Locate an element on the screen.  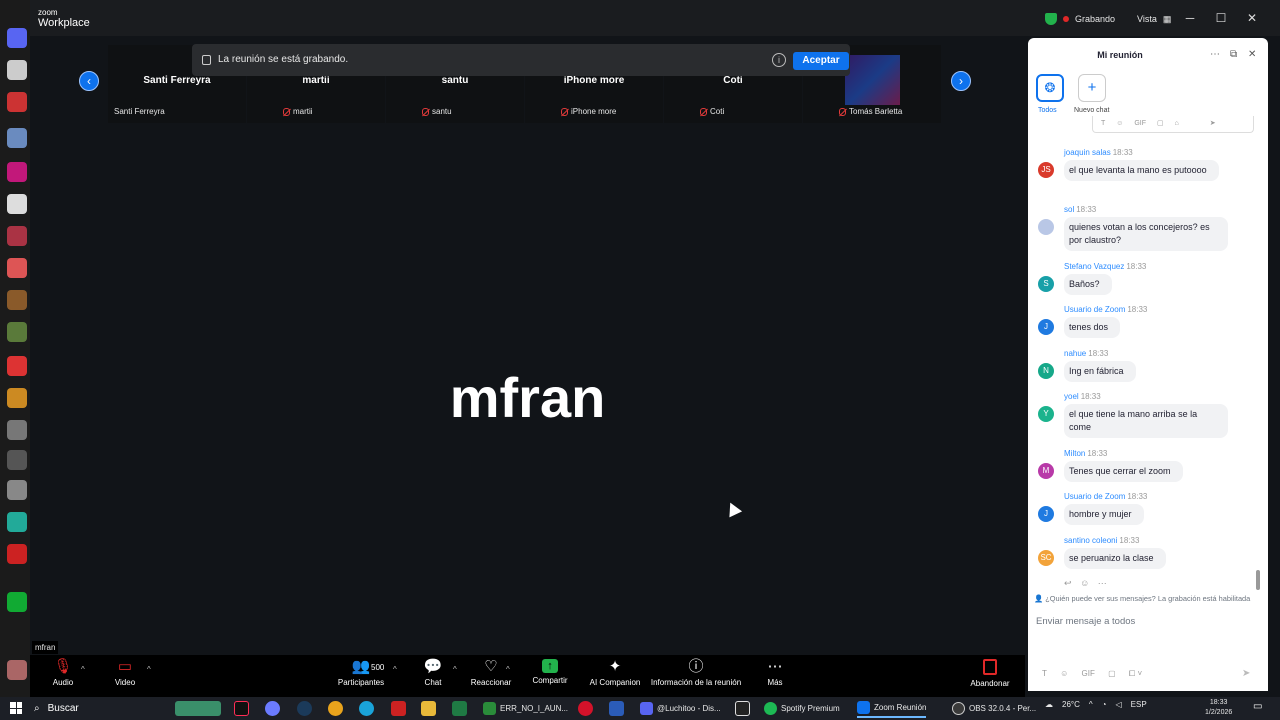
avatar: M is located at coordinates (1046, 471).